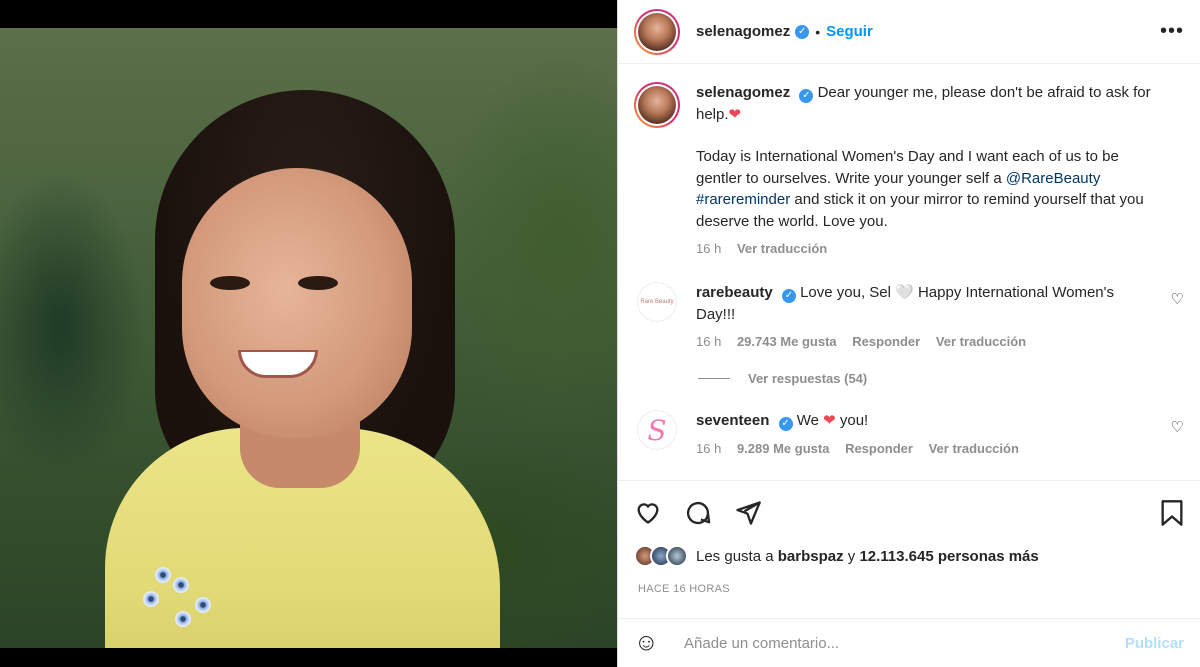 Image resolution: width=1200 pixels, height=667 pixels. Describe the element at coordinates (308, 14) in the screenshot. I see `photo-top-letterbox` at that location.